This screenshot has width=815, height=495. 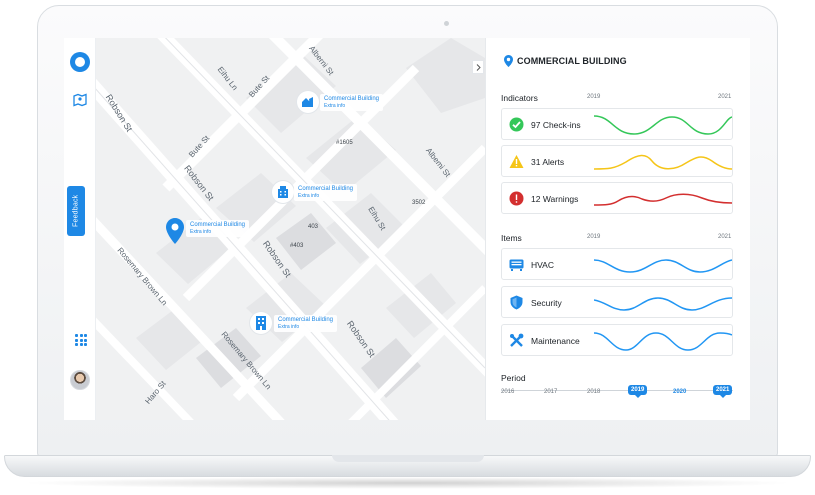 What do you see at coordinates (725, 97) in the screenshot?
I see `indicators-year-end: 2021` at bounding box center [725, 97].